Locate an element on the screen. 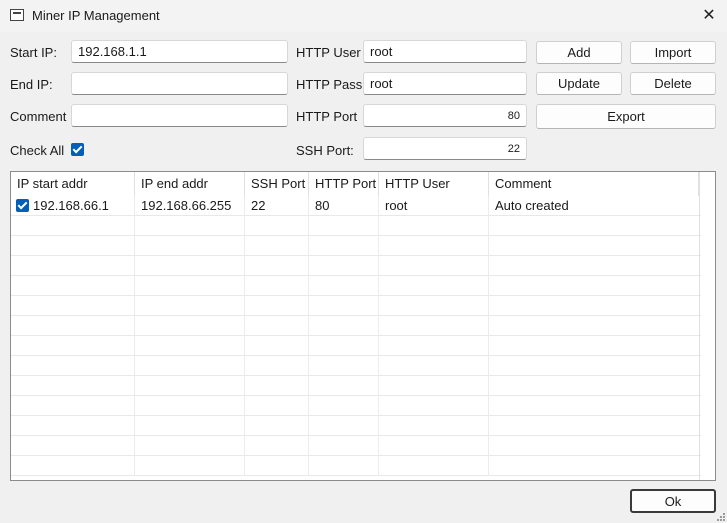 This screenshot has width=727, height=523. add-button: Add is located at coordinates (579, 52).